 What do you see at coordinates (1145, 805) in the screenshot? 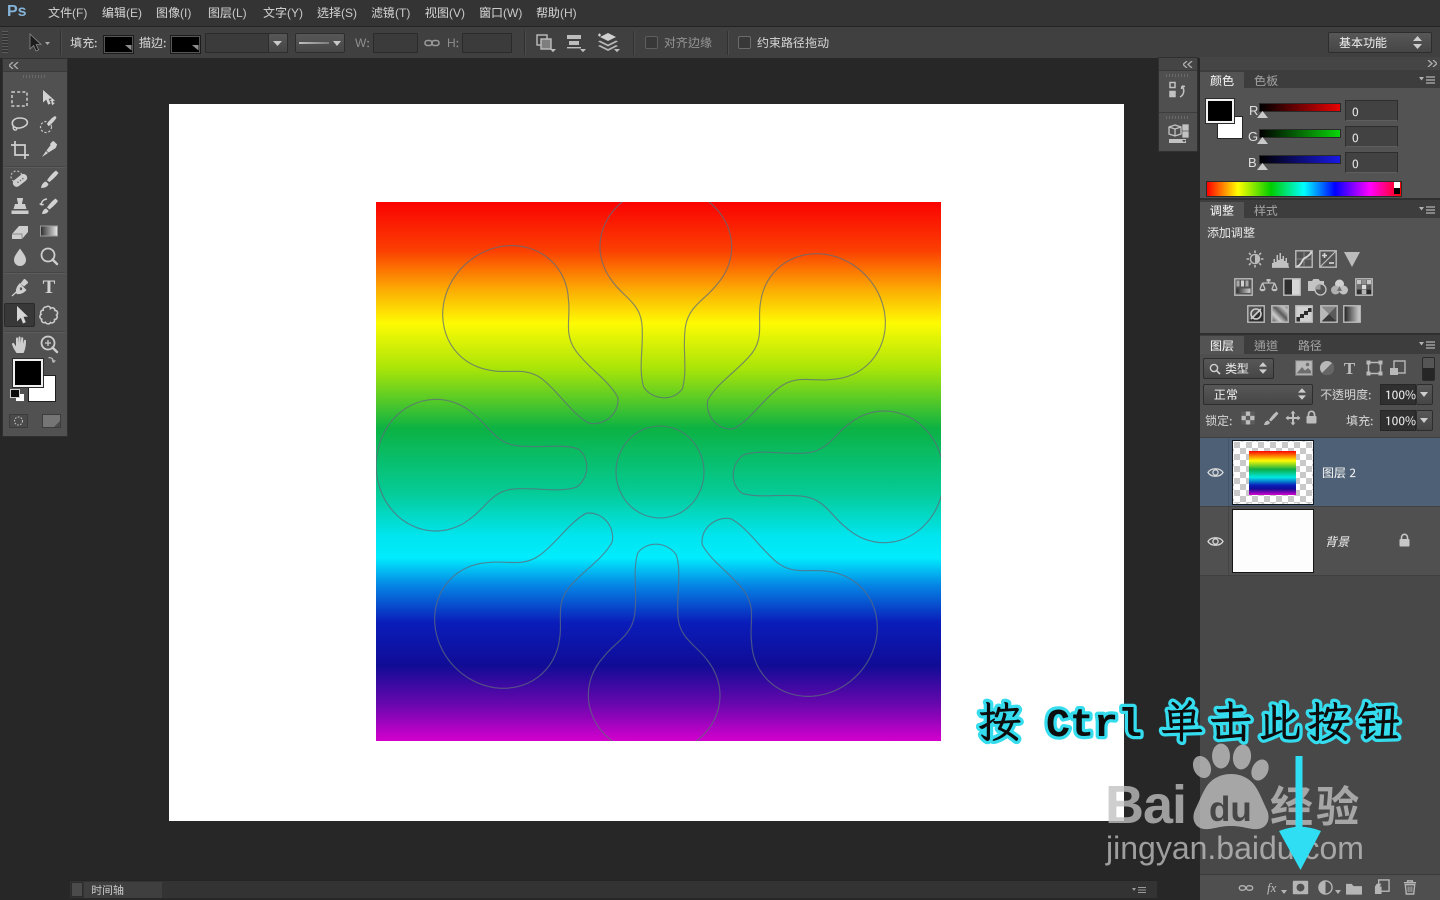
I see `svg-text: Bai` at bounding box center [1145, 805].